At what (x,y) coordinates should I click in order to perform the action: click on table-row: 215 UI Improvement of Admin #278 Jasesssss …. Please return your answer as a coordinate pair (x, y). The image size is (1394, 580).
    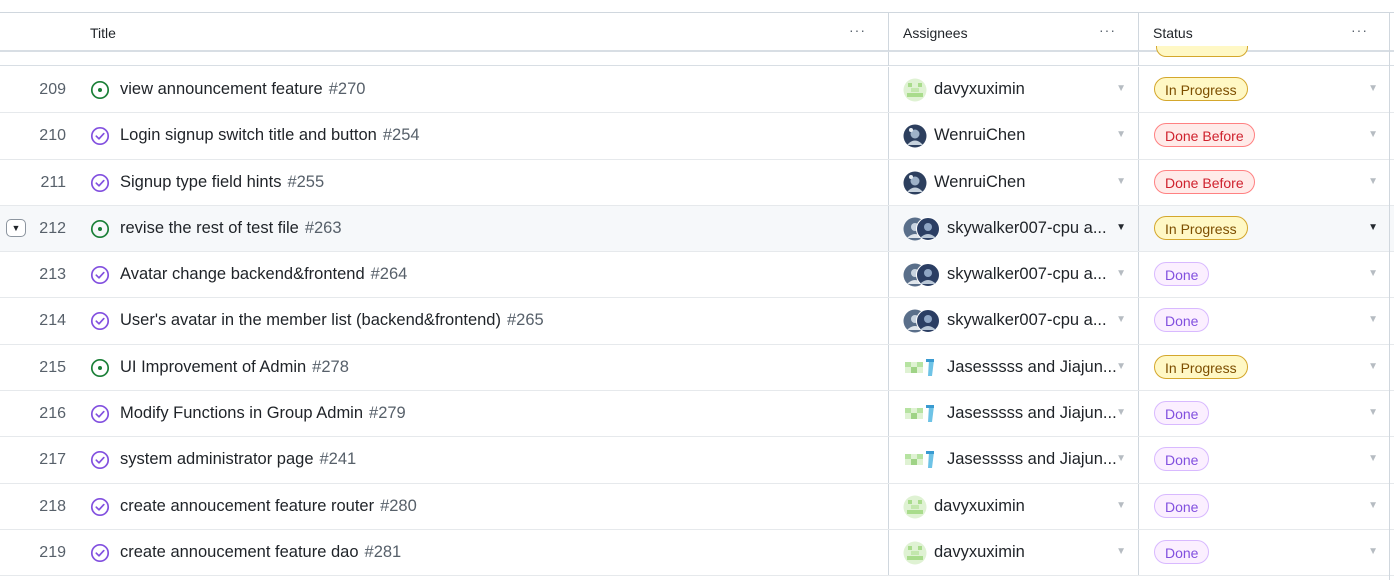
    Looking at the image, I should click on (697, 368).